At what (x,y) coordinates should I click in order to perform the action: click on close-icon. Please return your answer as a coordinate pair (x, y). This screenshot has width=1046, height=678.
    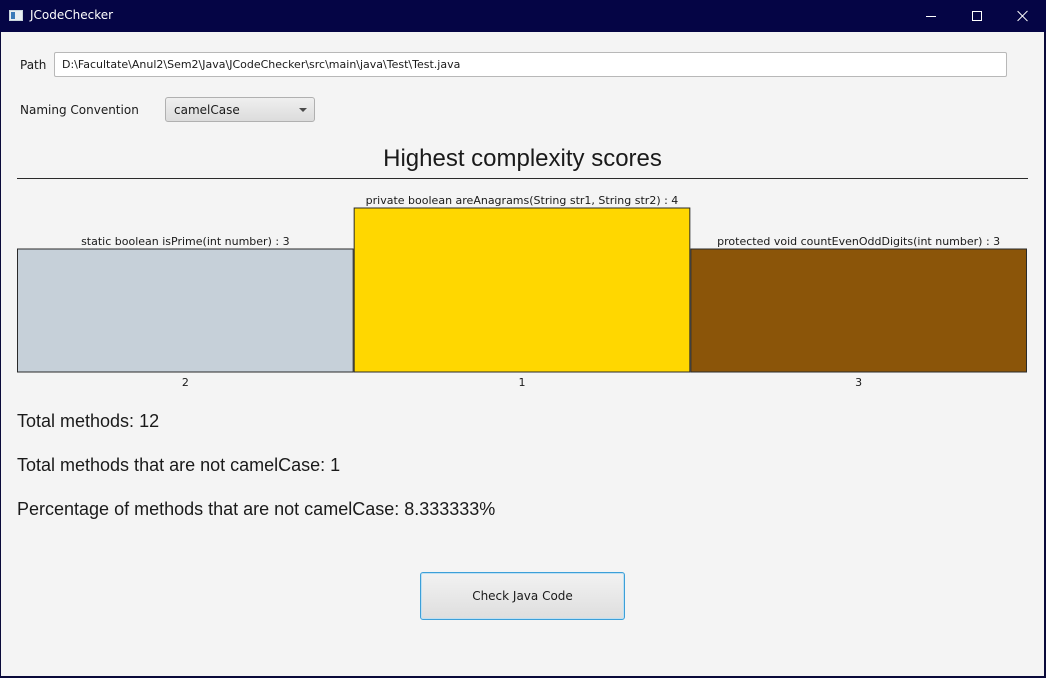
    Looking at the image, I should click on (1023, 16).